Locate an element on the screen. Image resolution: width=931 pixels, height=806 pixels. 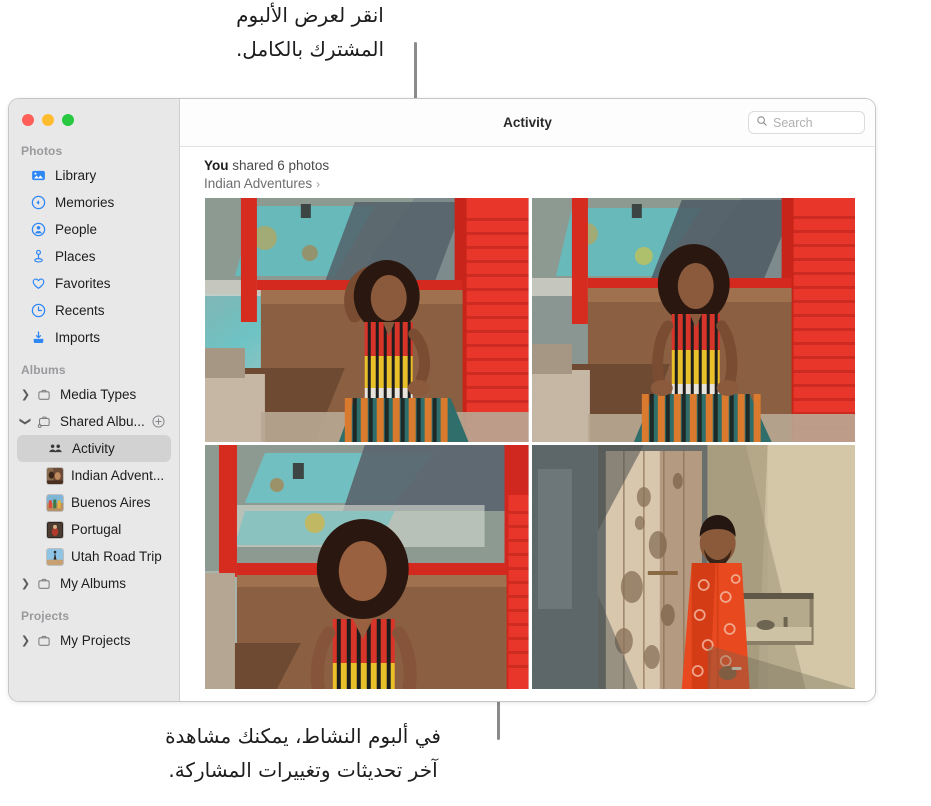
sidebar-item-label: My Albums is located at coordinates (93, 583).